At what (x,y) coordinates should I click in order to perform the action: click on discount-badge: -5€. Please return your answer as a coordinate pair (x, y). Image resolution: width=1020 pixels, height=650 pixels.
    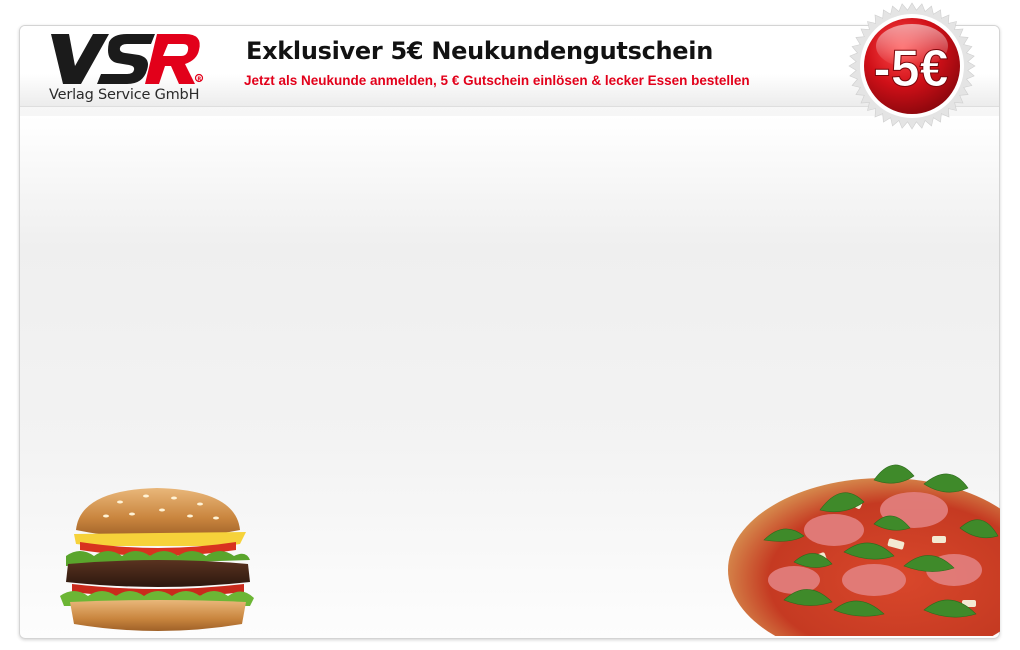
    Looking at the image, I should click on (912, 66).